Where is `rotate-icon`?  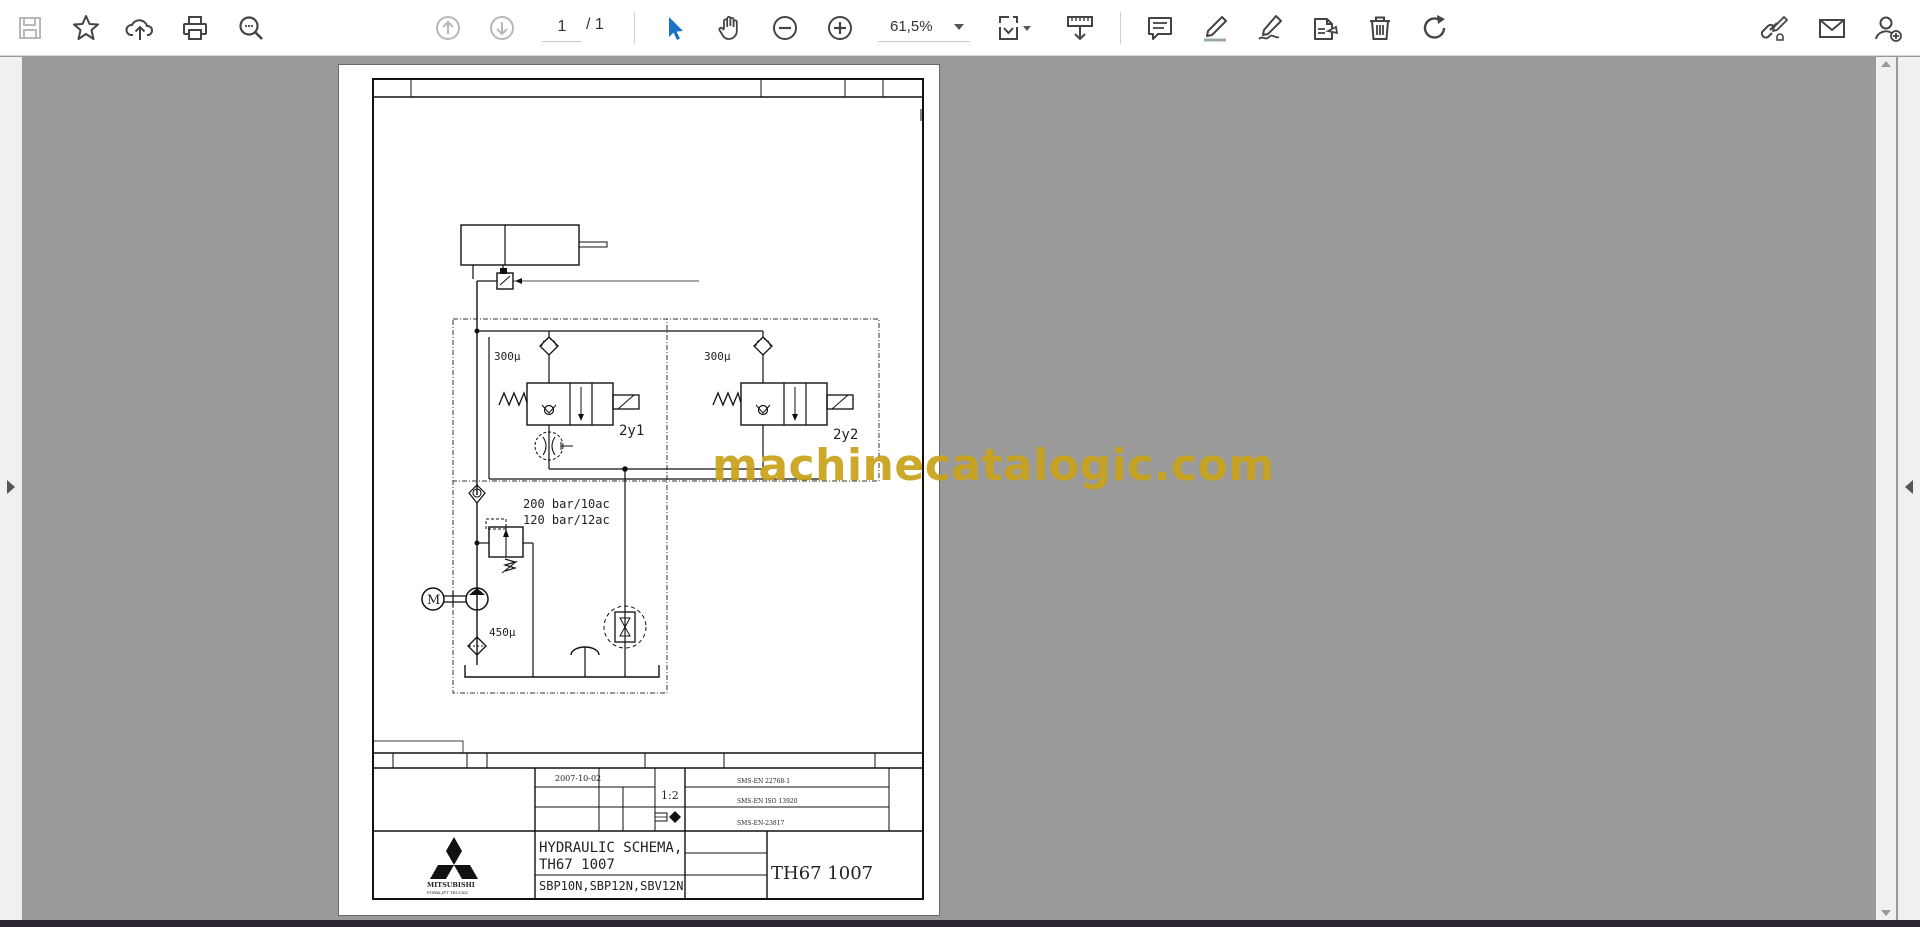
rotate-icon is located at coordinates (1434, 27).